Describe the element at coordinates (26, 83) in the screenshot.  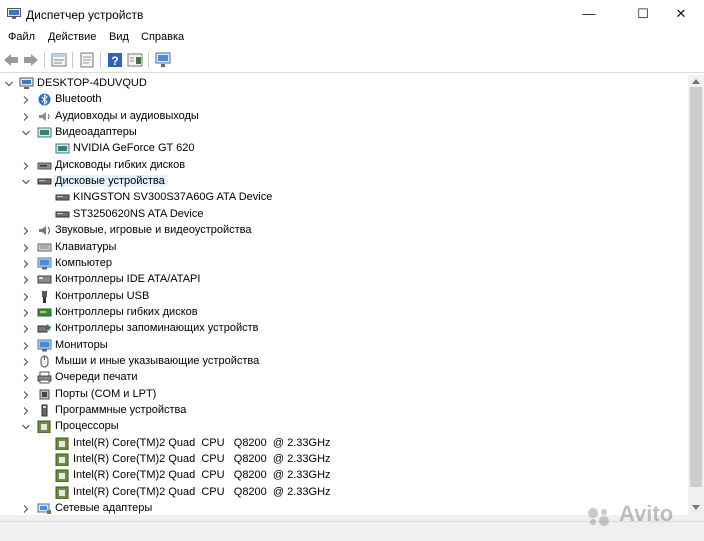
I see `computer-icon` at that location.